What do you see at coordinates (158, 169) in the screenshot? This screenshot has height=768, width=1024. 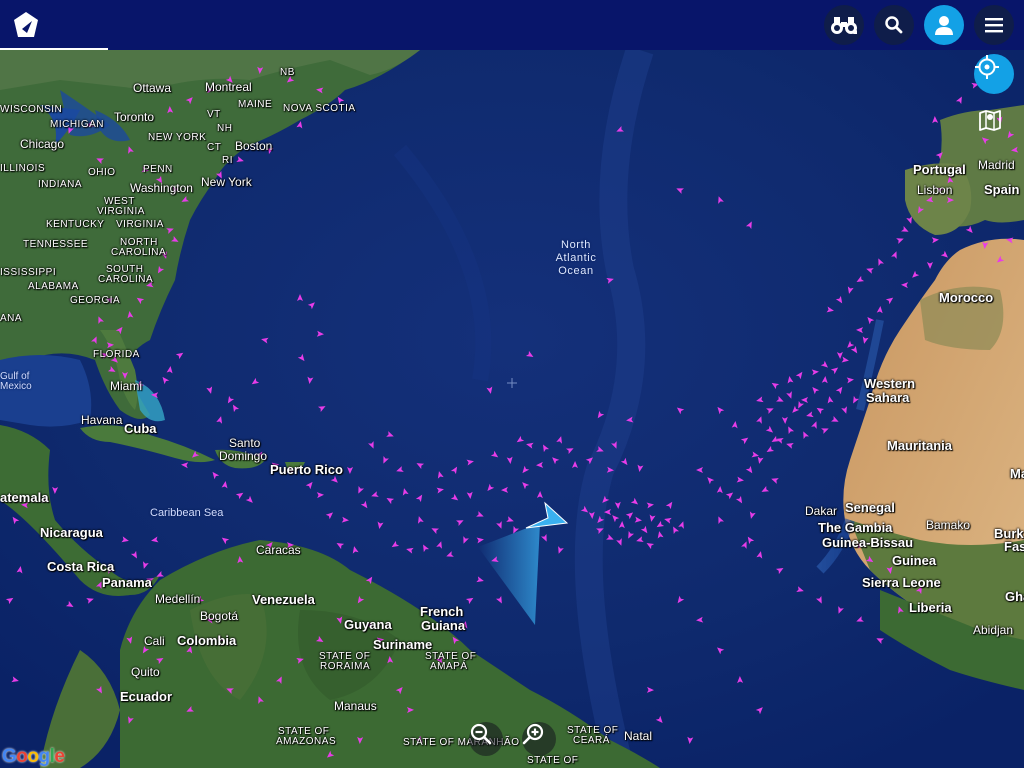 I see `label-penn: PENN` at bounding box center [158, 169].